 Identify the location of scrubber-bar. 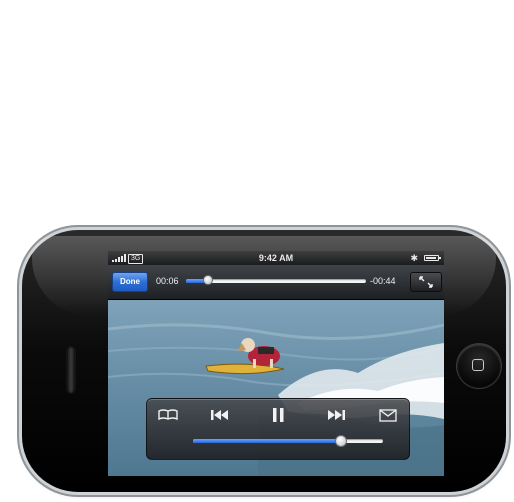
(276, 280).